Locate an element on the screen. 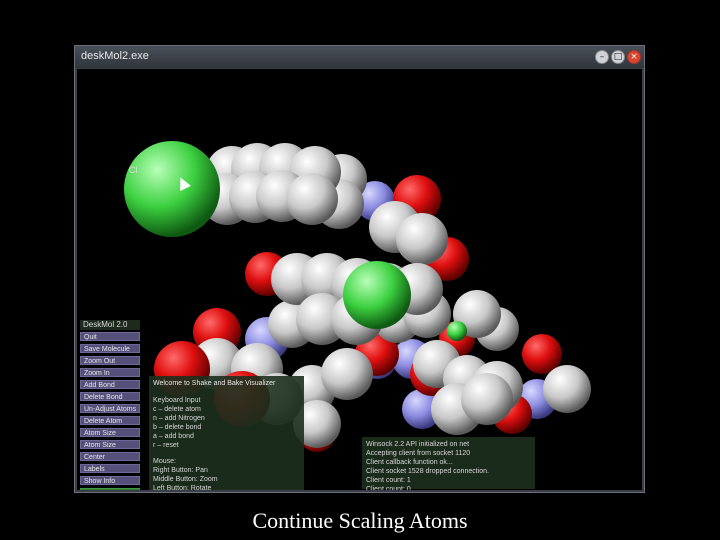 This screenshot has width=720, height=540. mouse-title: Mouse: is located at coordinates (164, 461).